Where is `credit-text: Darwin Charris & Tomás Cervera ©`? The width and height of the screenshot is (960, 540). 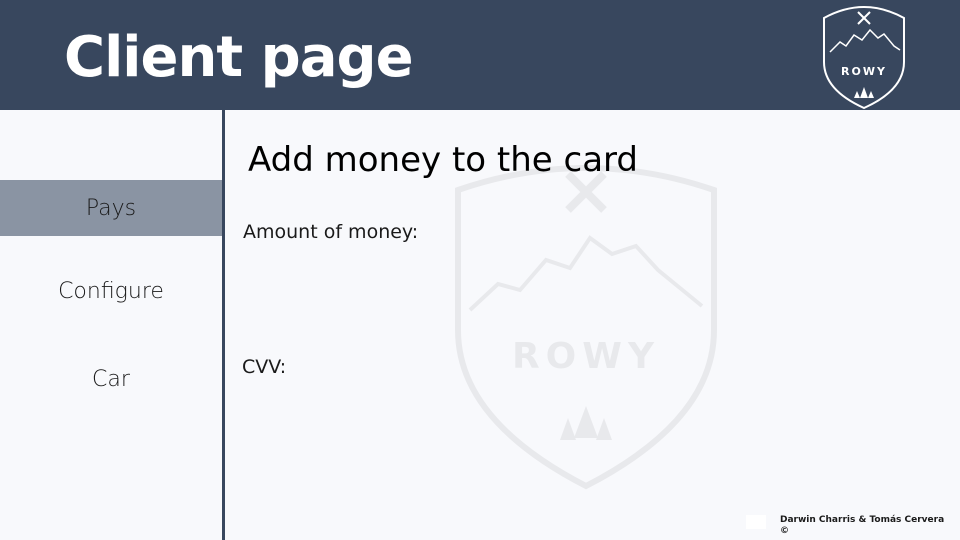
credit-text: Darwin Charris & Tomás Cervera © is located at coordinates (862, 525).